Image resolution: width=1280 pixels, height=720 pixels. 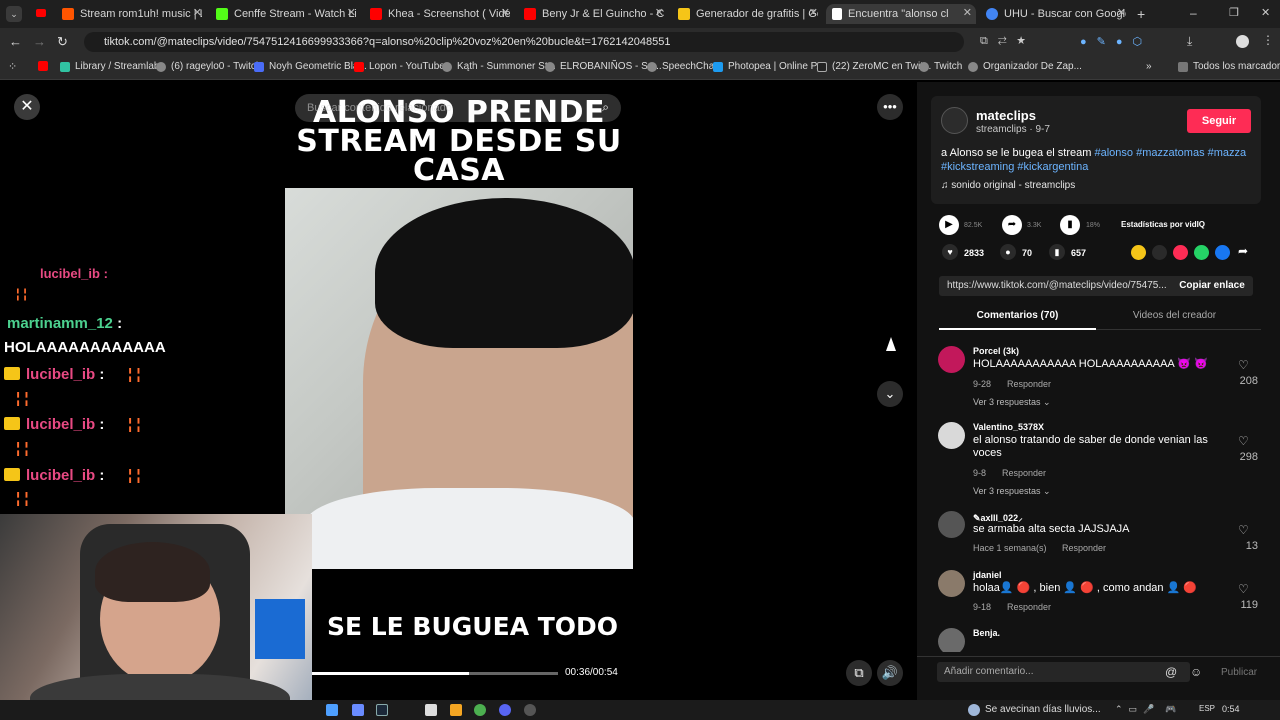 I want to click on close-video-button: ✕, so click(x=27, y=107).